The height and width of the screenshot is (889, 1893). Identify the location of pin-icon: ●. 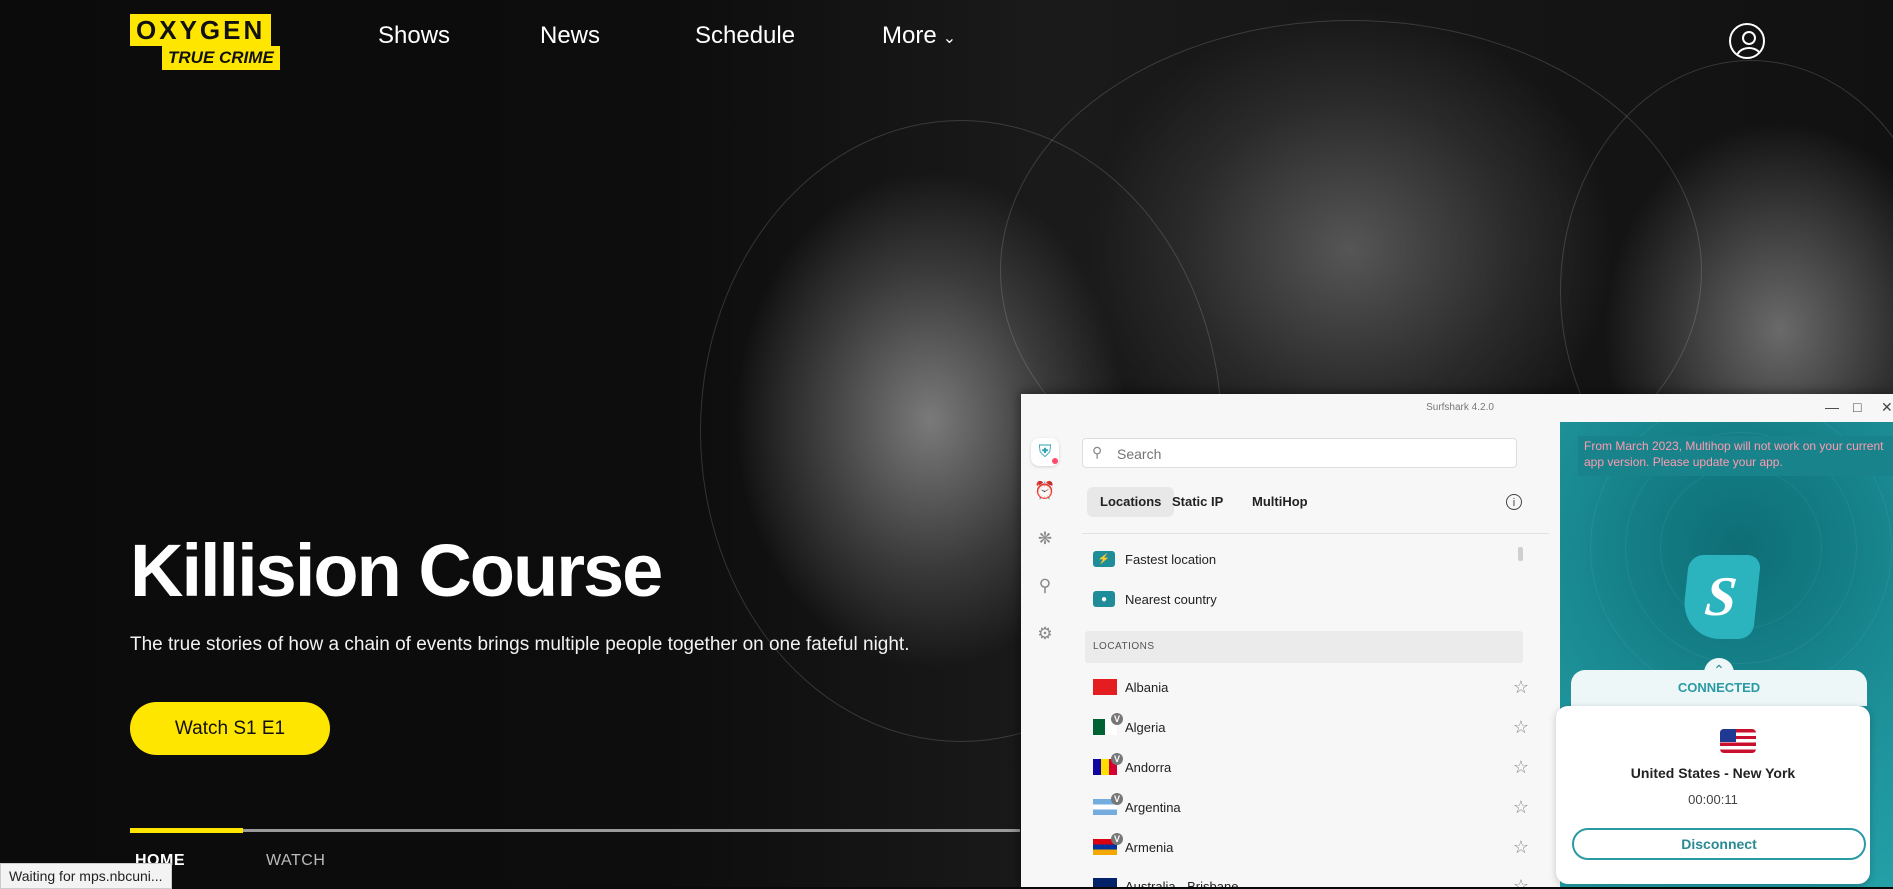
(1104, 599).